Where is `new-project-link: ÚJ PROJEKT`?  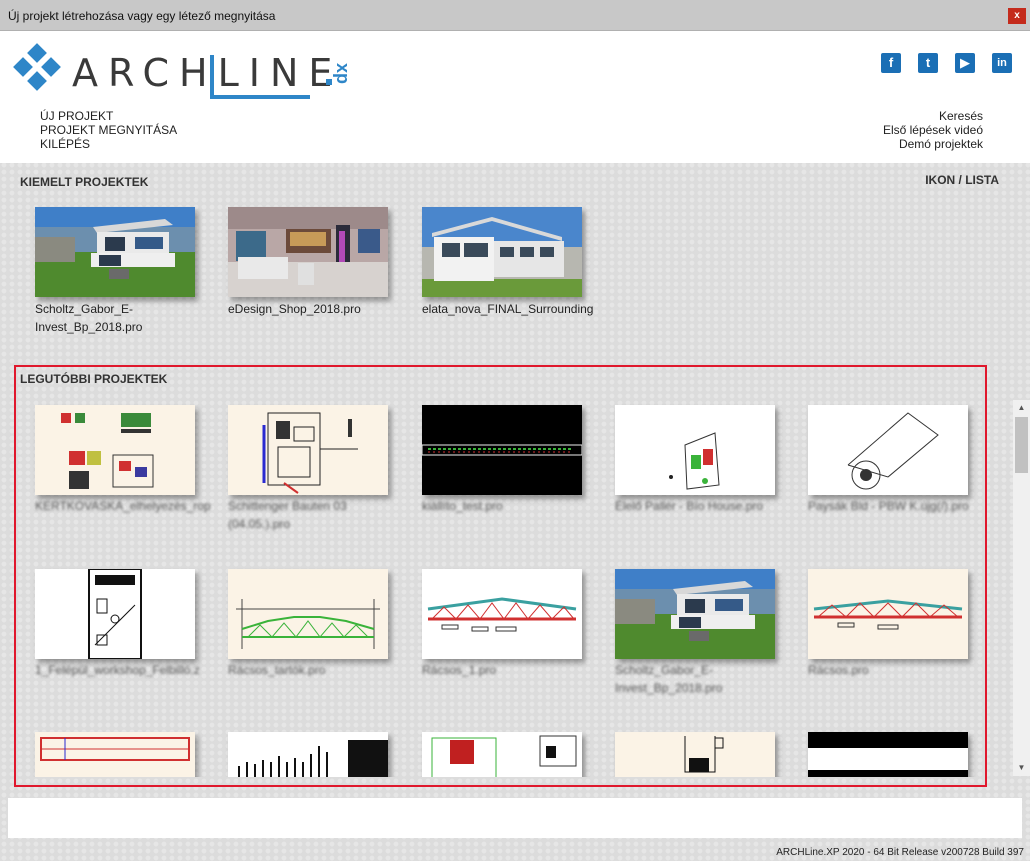
new-project-link: ÚJ PROJEKT is located at coordinates (108, 116).